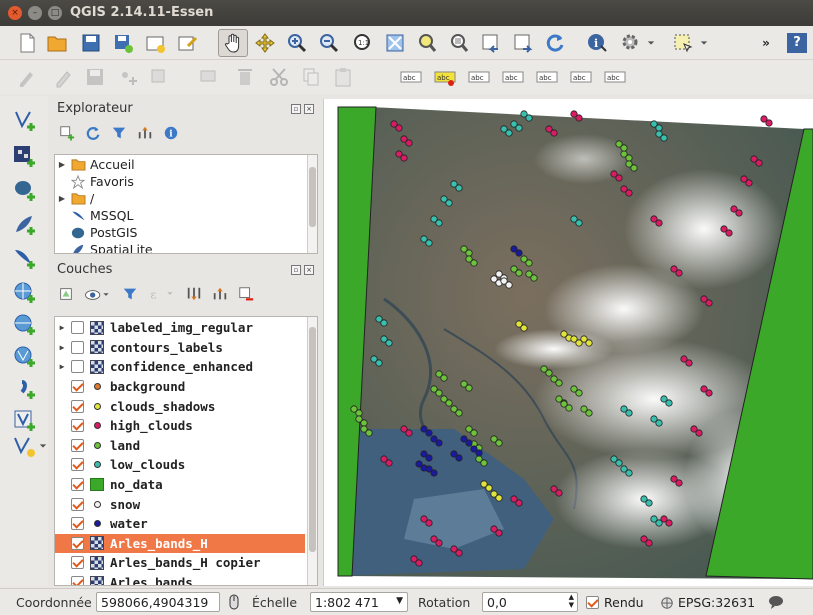 The height and width of the screenshot is (615, 813). Describe the element at coordinates (24, 156) in the screenshot. I see `add-raster-layer-button` at that location.